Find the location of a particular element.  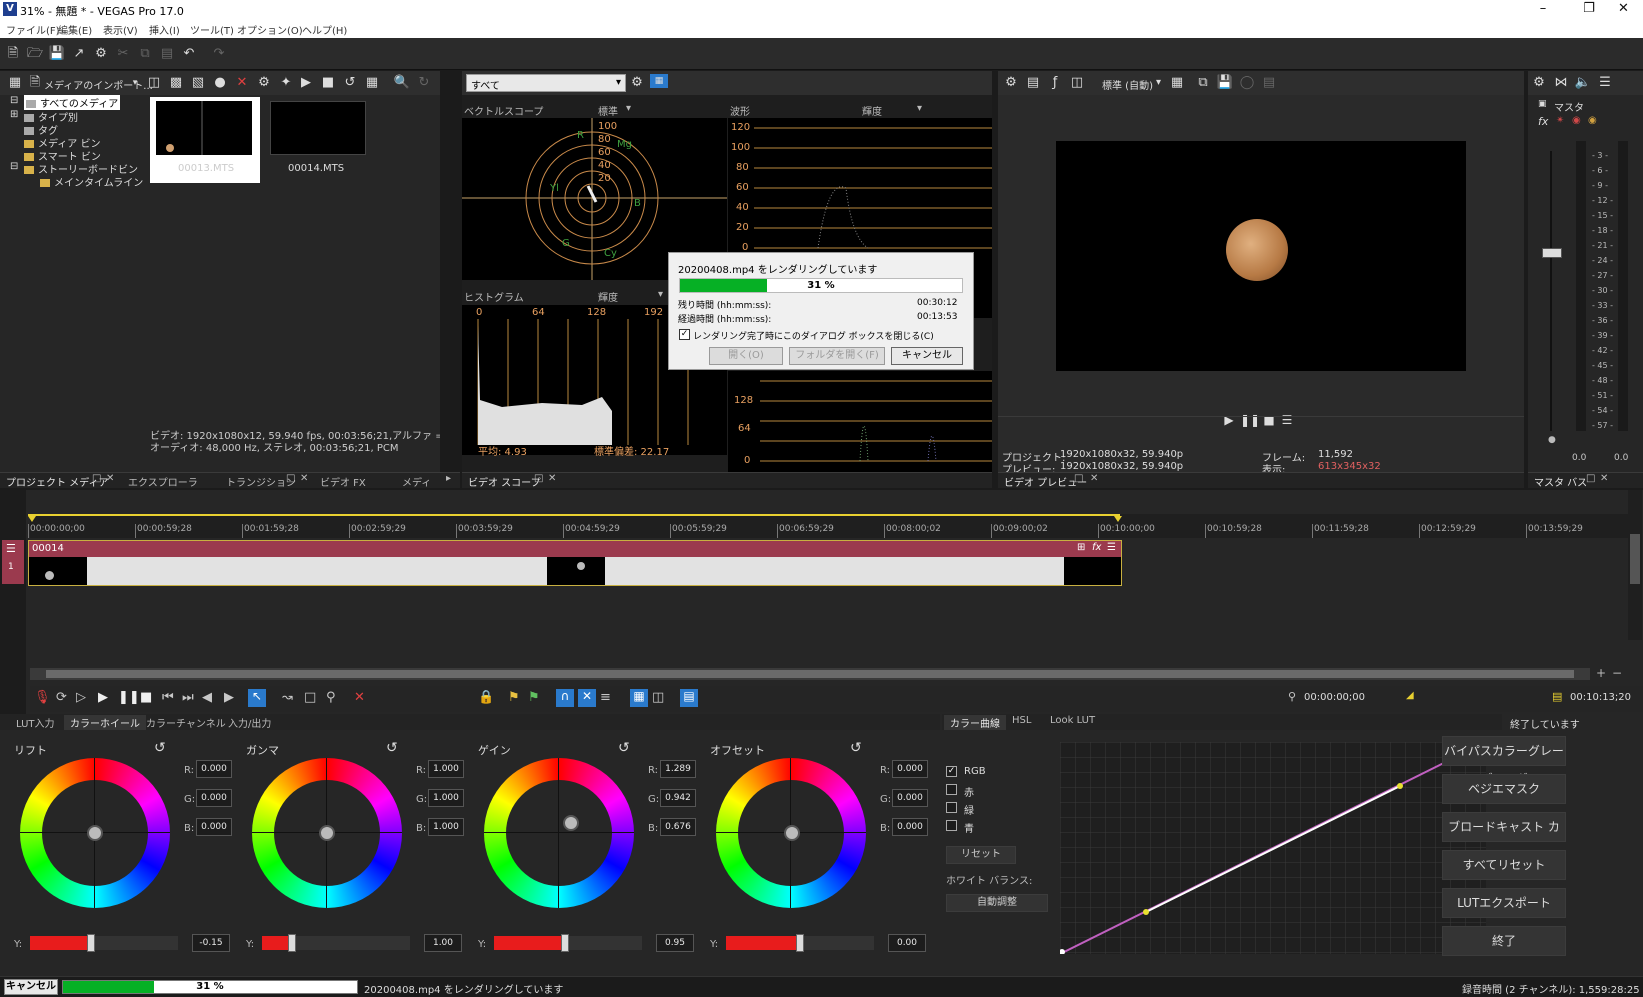

tab-master-bus-dock-icon: □ is located at coordinates (1590, 478).